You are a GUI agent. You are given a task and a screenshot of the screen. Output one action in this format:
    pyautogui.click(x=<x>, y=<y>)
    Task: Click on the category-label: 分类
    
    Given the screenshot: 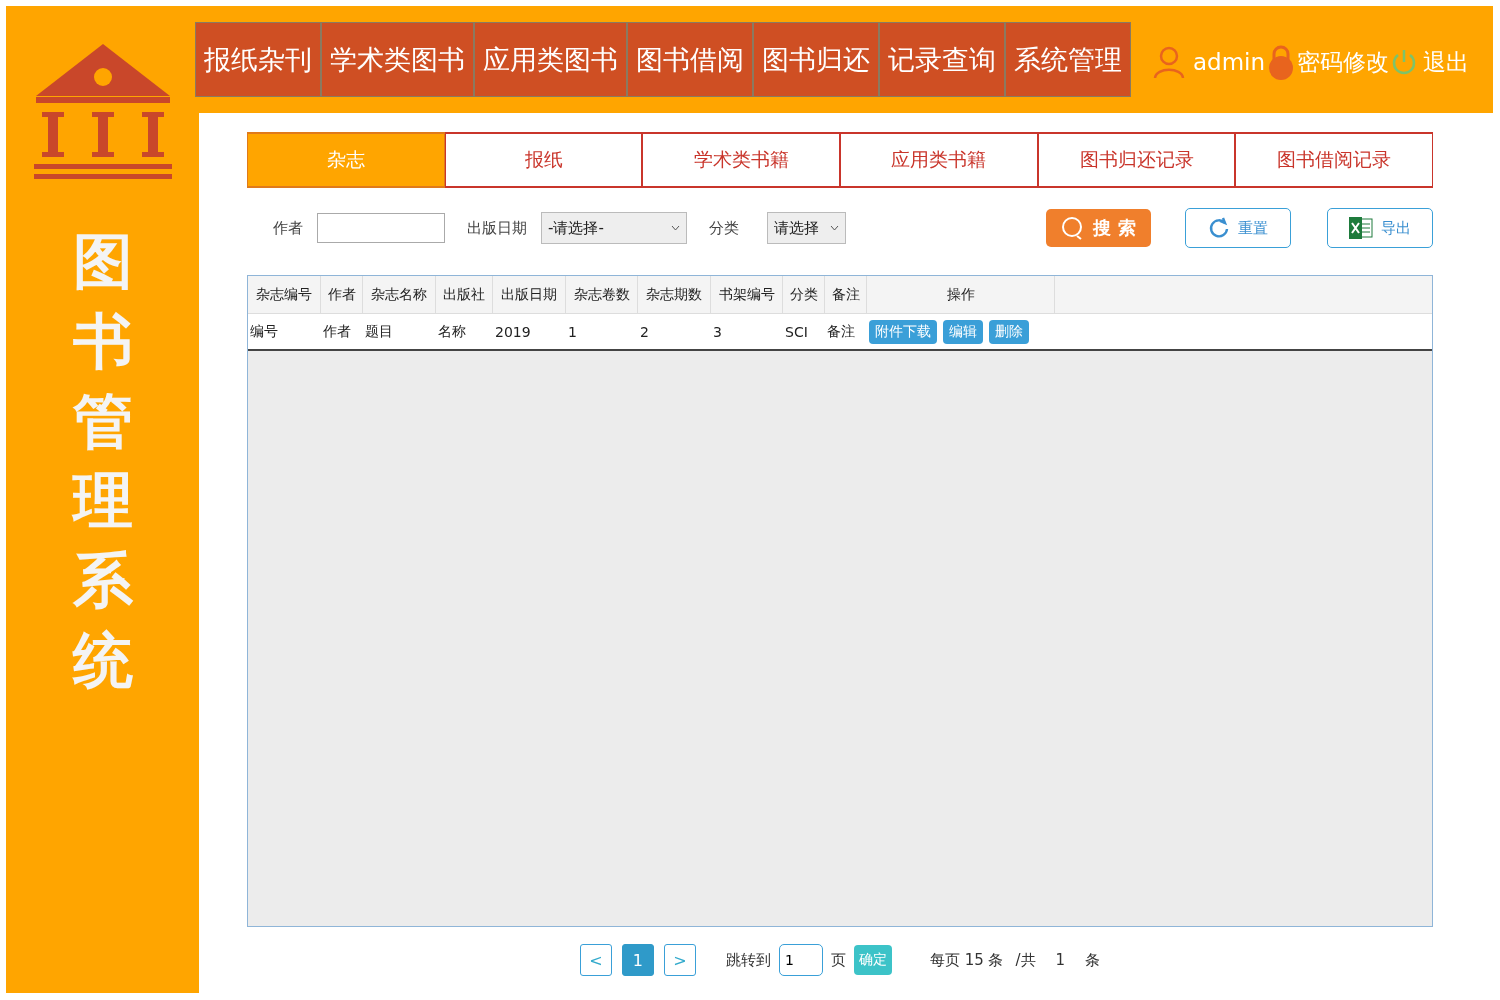 What is the action you would take?
    pyautogui.click(x=724, y=228)
    